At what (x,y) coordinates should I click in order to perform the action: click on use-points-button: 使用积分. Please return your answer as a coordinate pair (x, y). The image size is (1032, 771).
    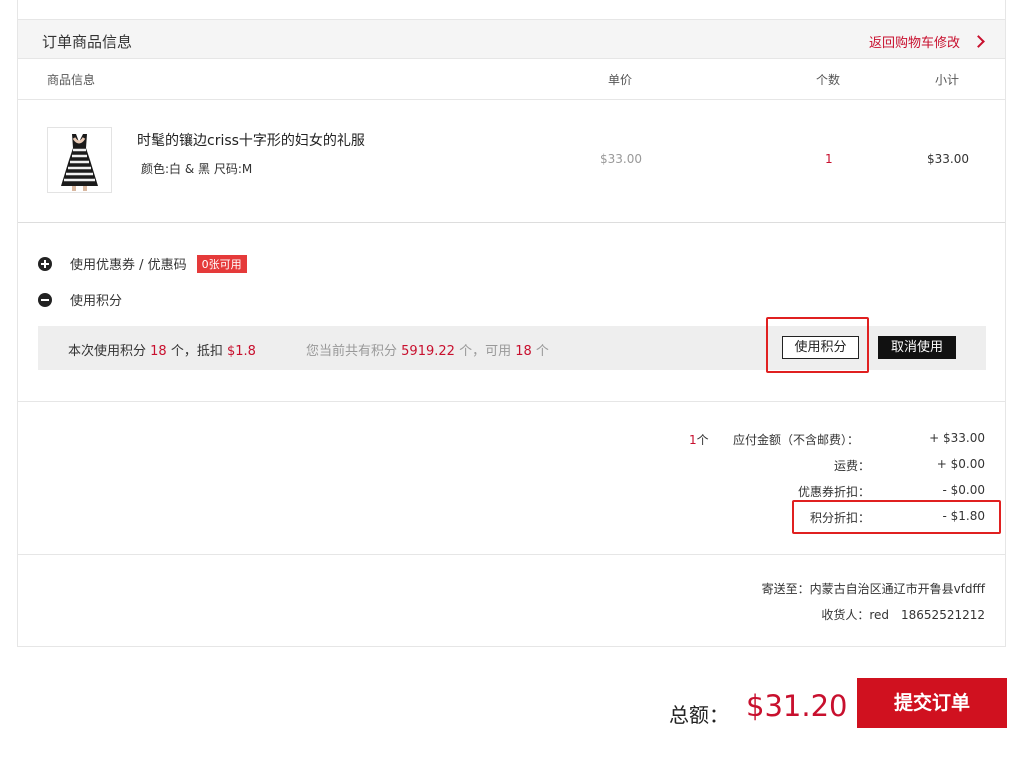
    Looking at the image, I should click on (820, 347).